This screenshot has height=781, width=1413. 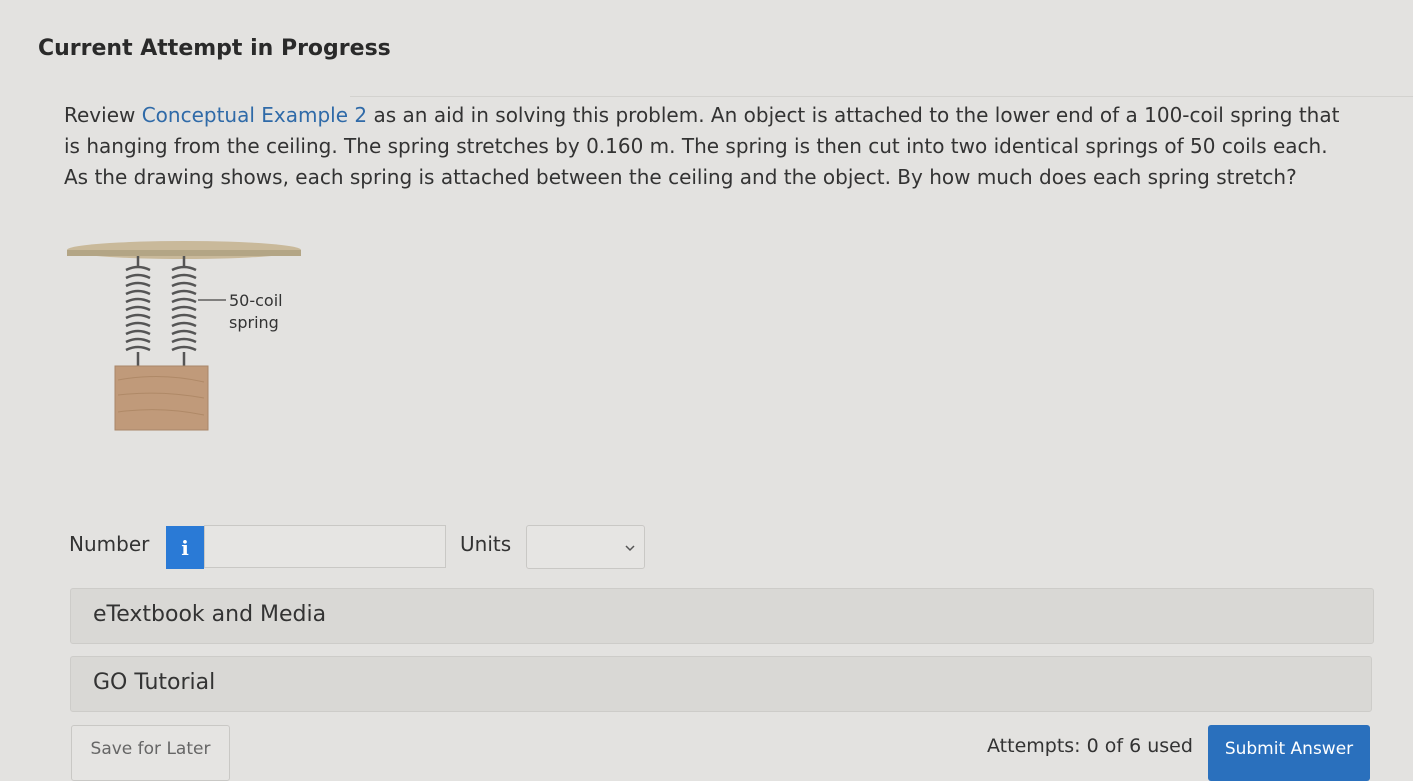 What do you see at coordinates (138, 311) in the screenshot?
I see `left-spring` at bounding box center [138, 311].